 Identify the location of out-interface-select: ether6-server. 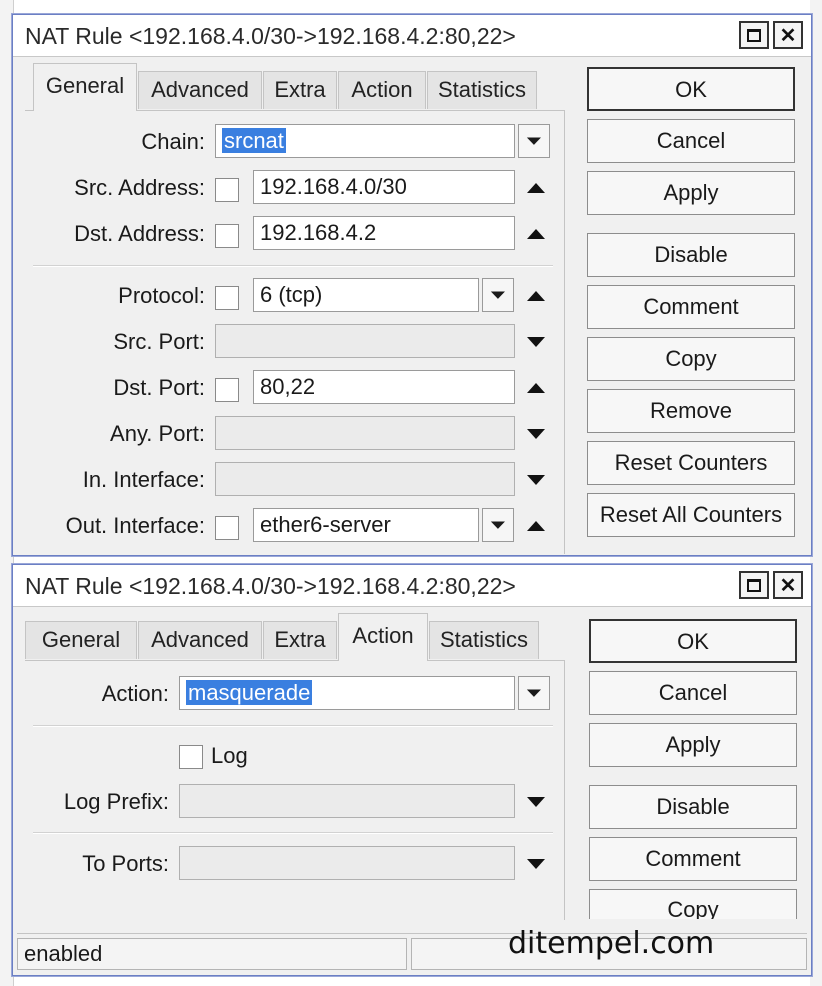
(366, 525).